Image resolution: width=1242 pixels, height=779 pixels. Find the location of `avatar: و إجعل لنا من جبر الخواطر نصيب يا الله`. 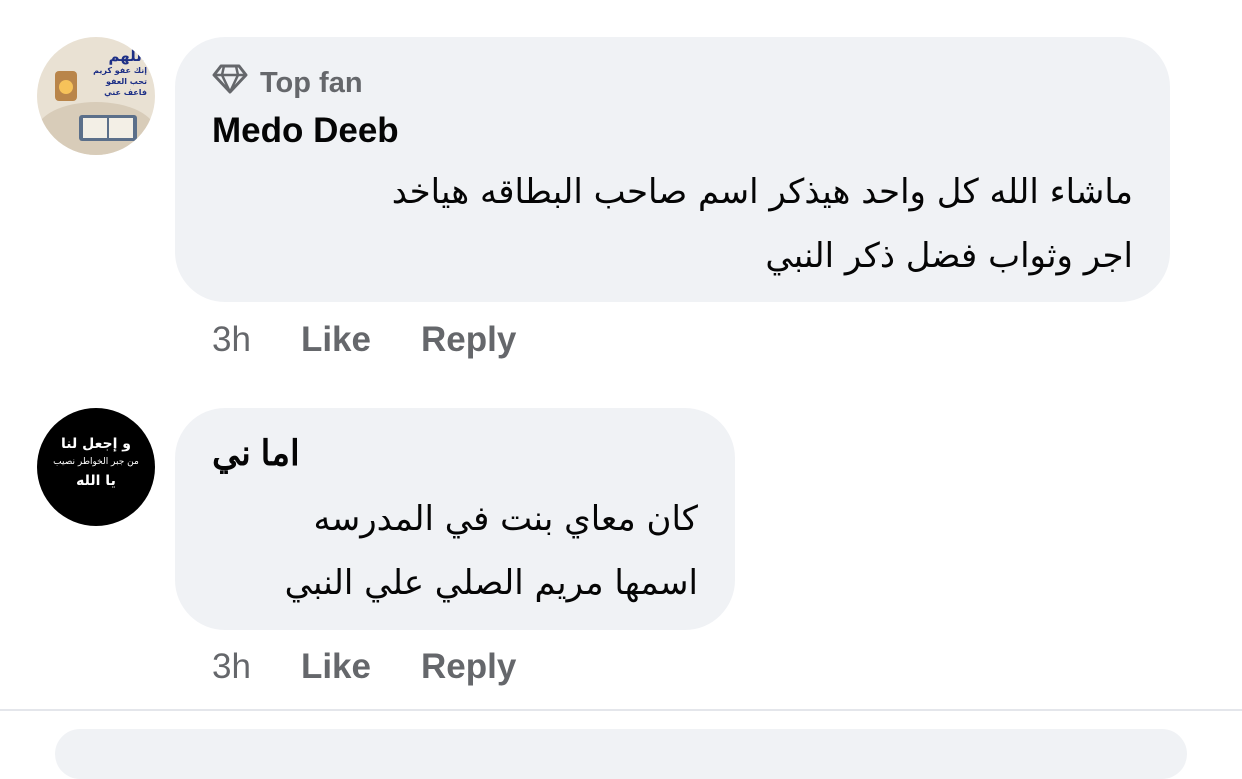

avatar: و إجعل لنا من جبر الخواطر نصيب يا الله is located at coordinates (96, 467).